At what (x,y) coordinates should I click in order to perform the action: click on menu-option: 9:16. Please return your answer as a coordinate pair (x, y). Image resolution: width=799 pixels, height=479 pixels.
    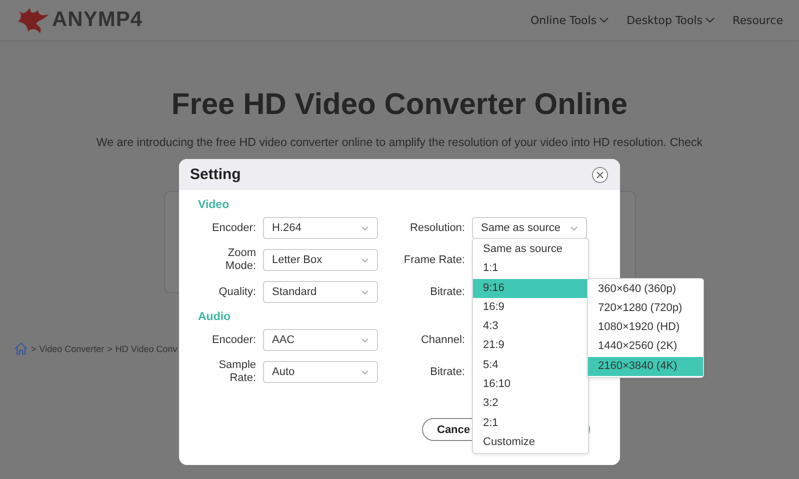
    Looking at the image, I should click on (530, 288).